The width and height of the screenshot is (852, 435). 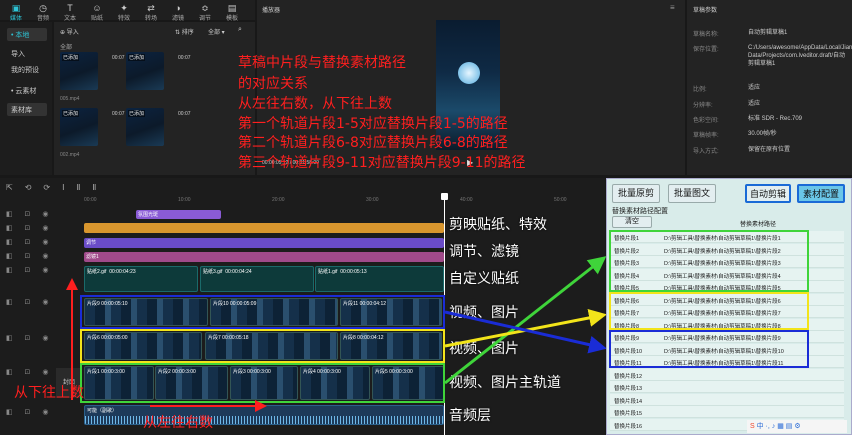 I want to click on batch-image-text-button: 批量图文, so click(x=692, y=193).